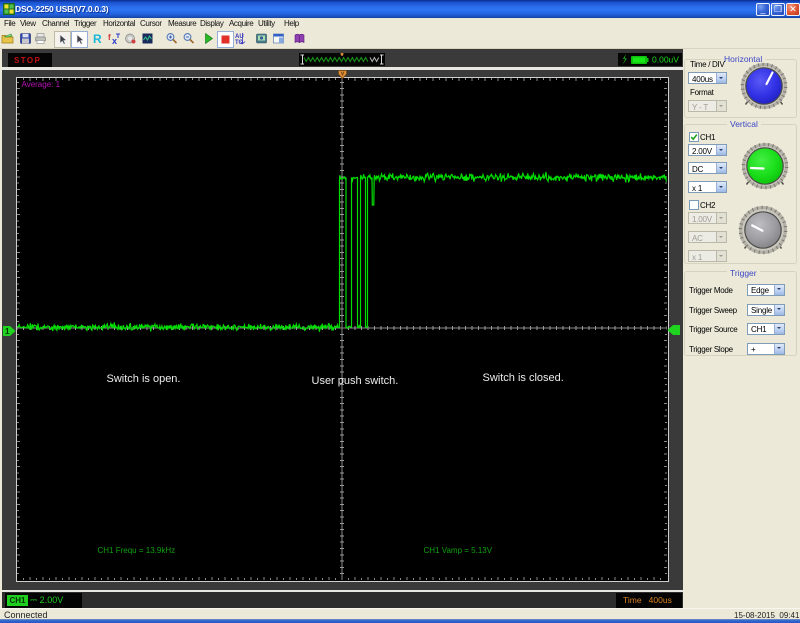 The height and width of the screenshot is (623, 800). What do you see at coordinates (97, 38) in the screenshot?
I see `svg-text: R` at bounding box center [97, 38].